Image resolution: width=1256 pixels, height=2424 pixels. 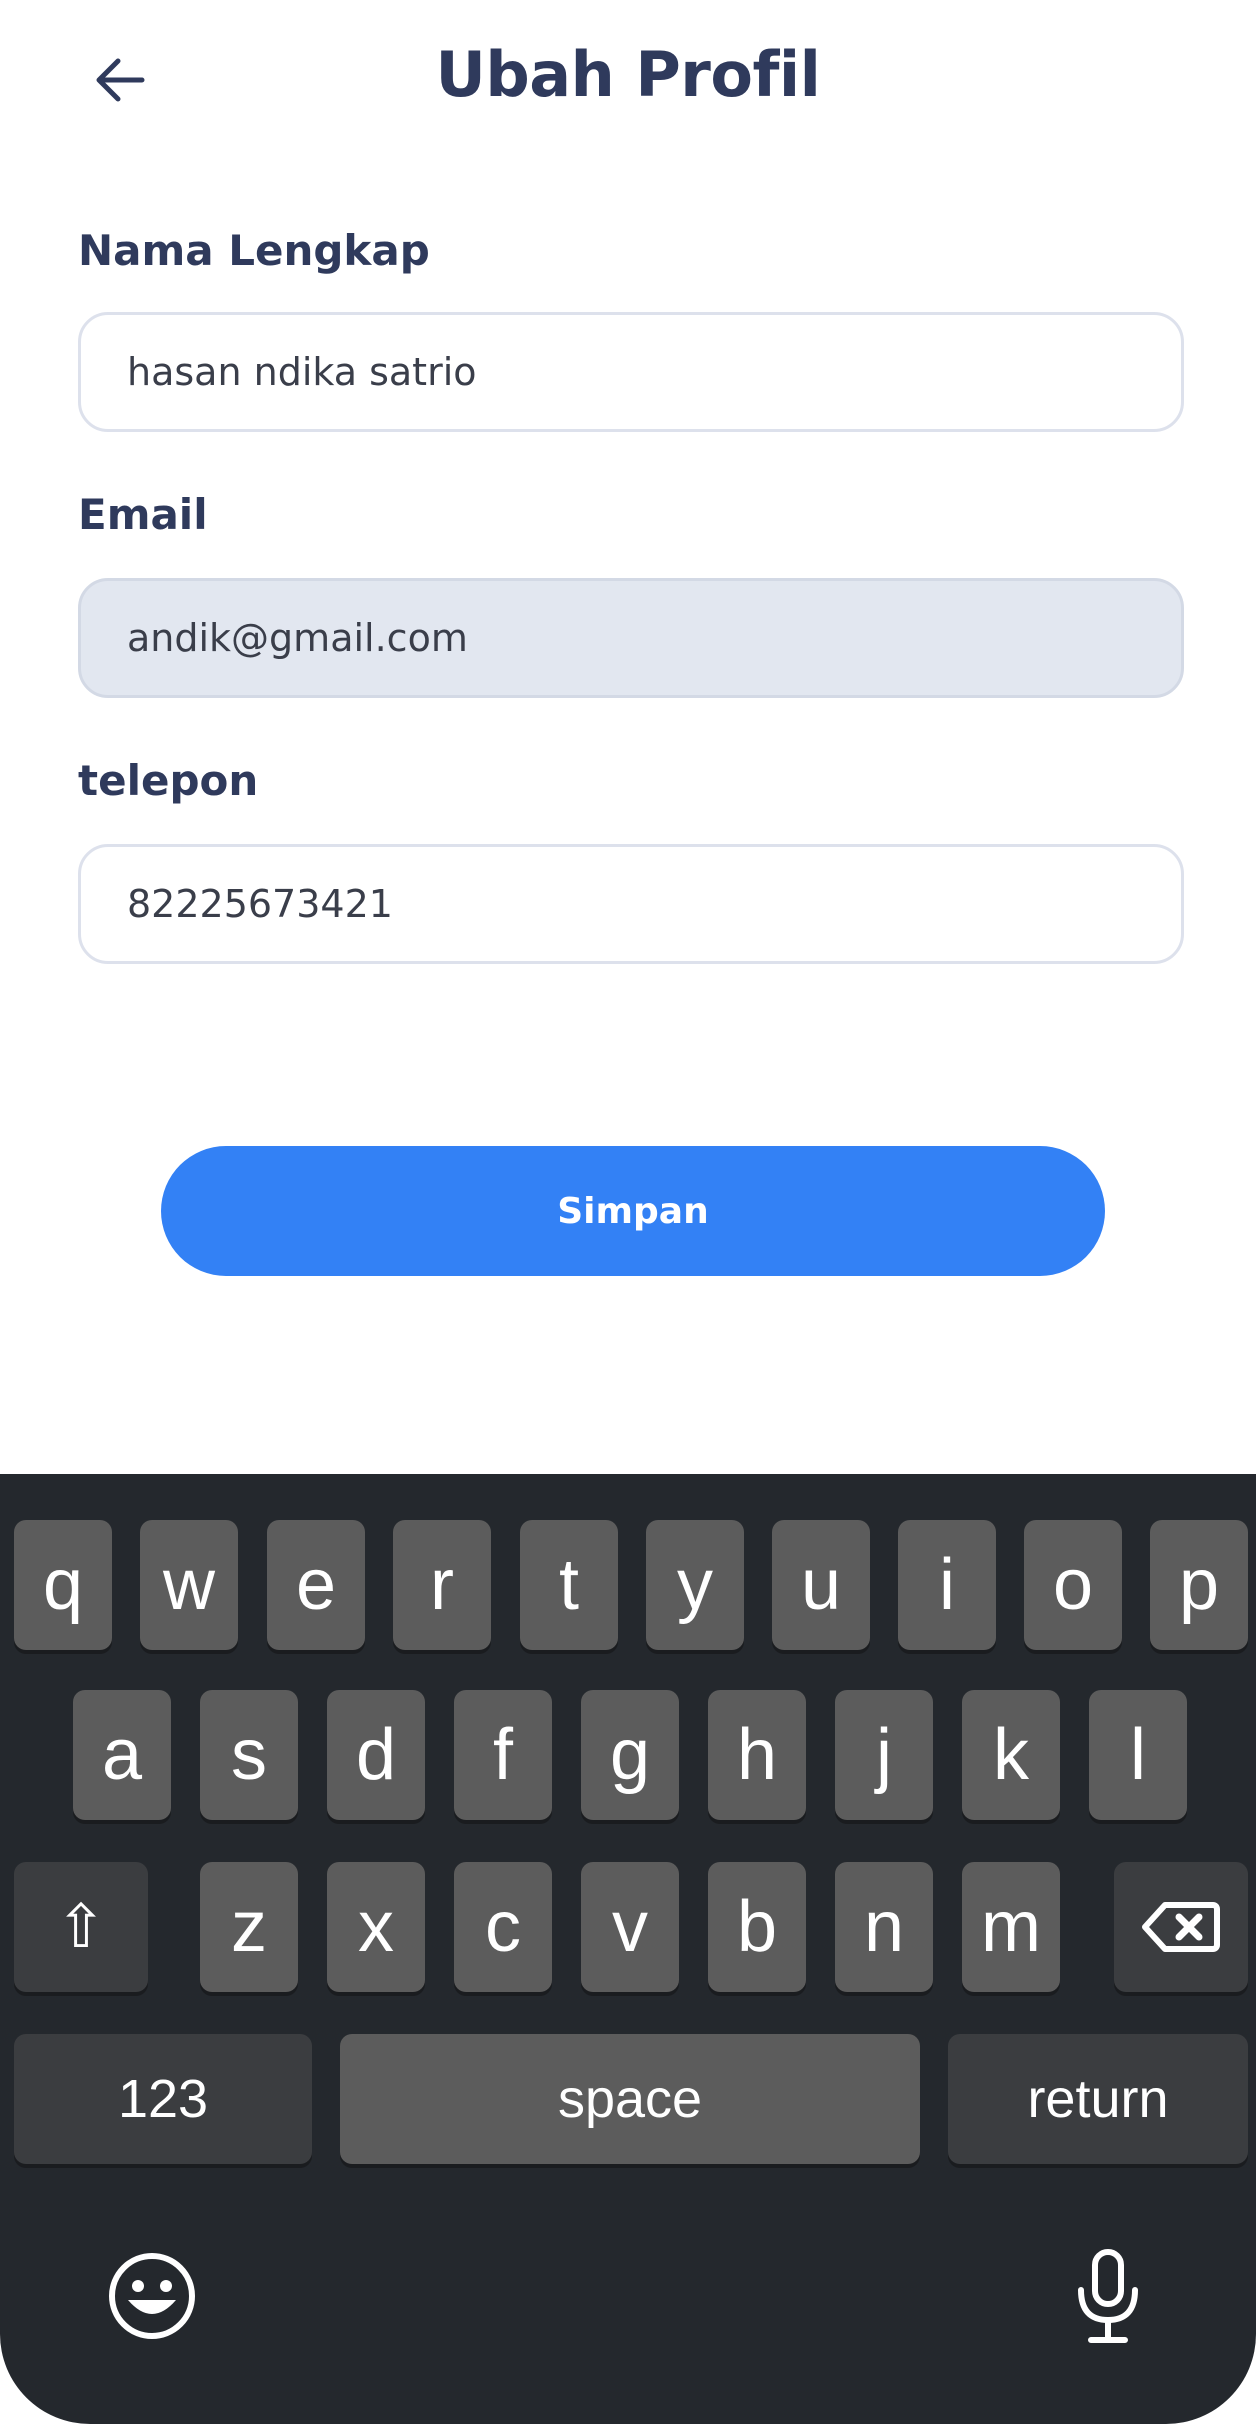 I want to click on return-key: return, so click(x=1098, y=2099).